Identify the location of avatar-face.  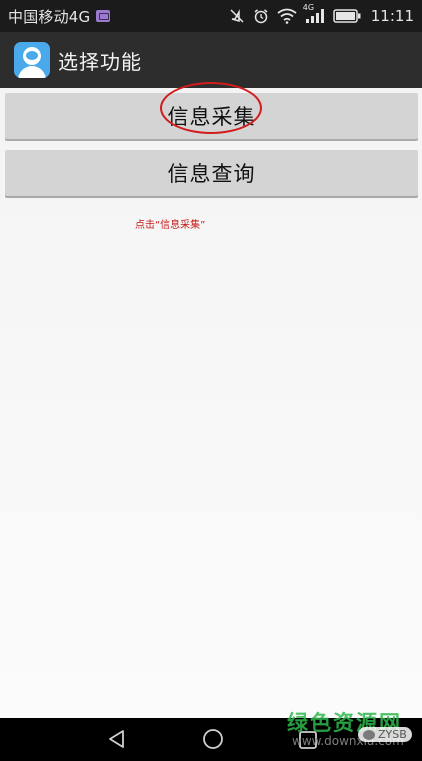
(32, 55).